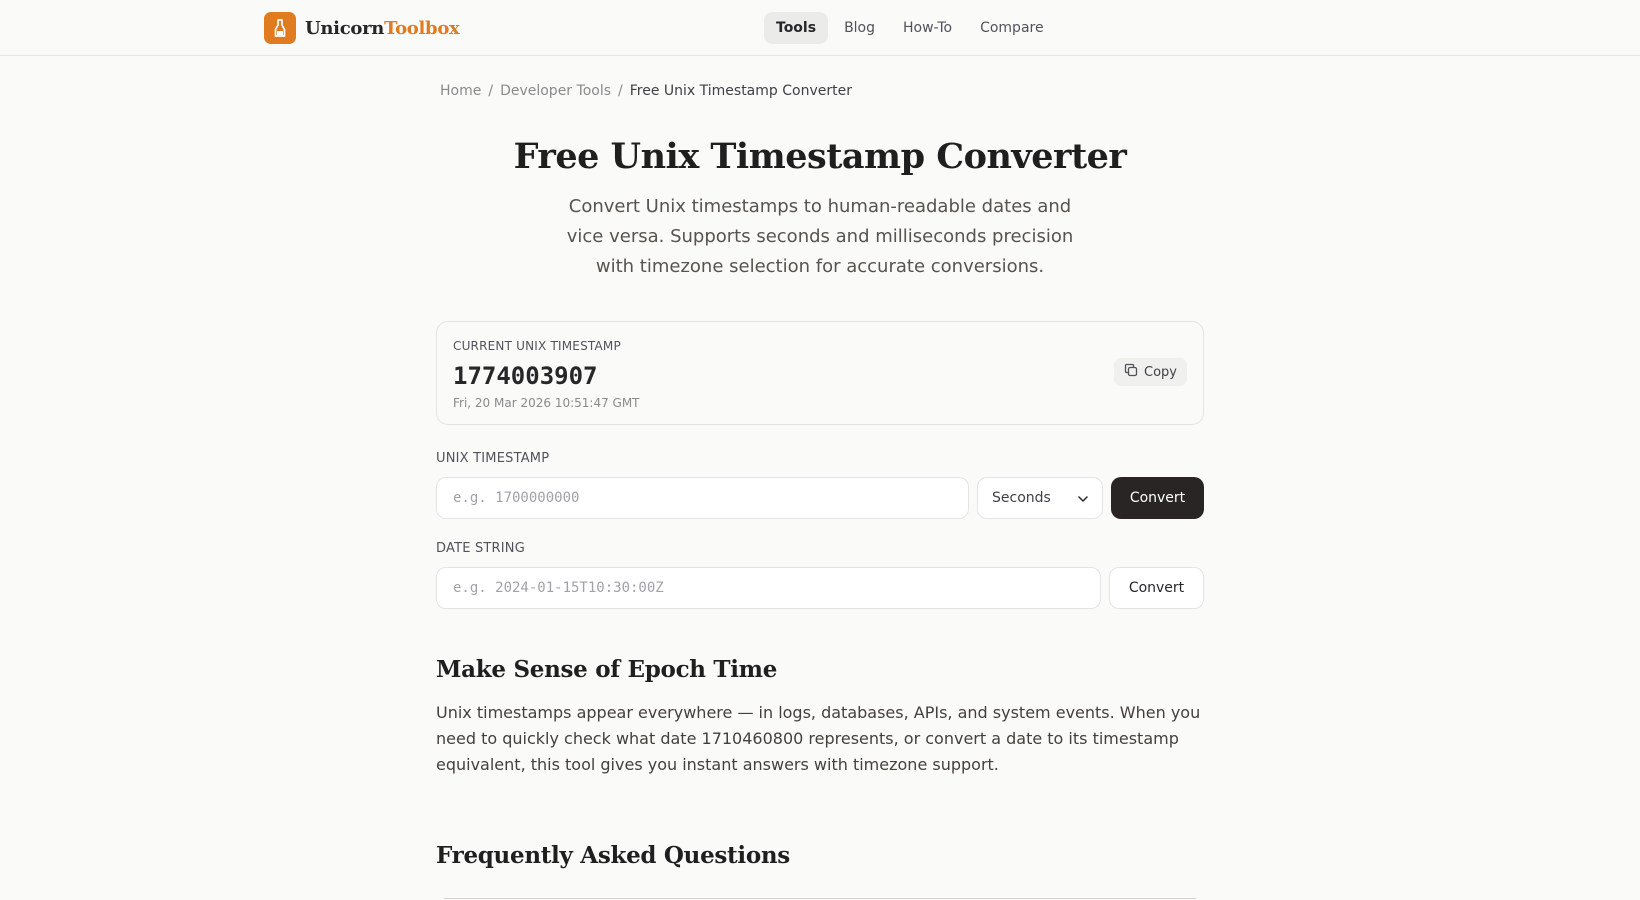 This screenshot has width=1640, height=900. Describe the element at coordinates (796, 28) in the screenshot. I see `nav-tools: Tools` at that location.